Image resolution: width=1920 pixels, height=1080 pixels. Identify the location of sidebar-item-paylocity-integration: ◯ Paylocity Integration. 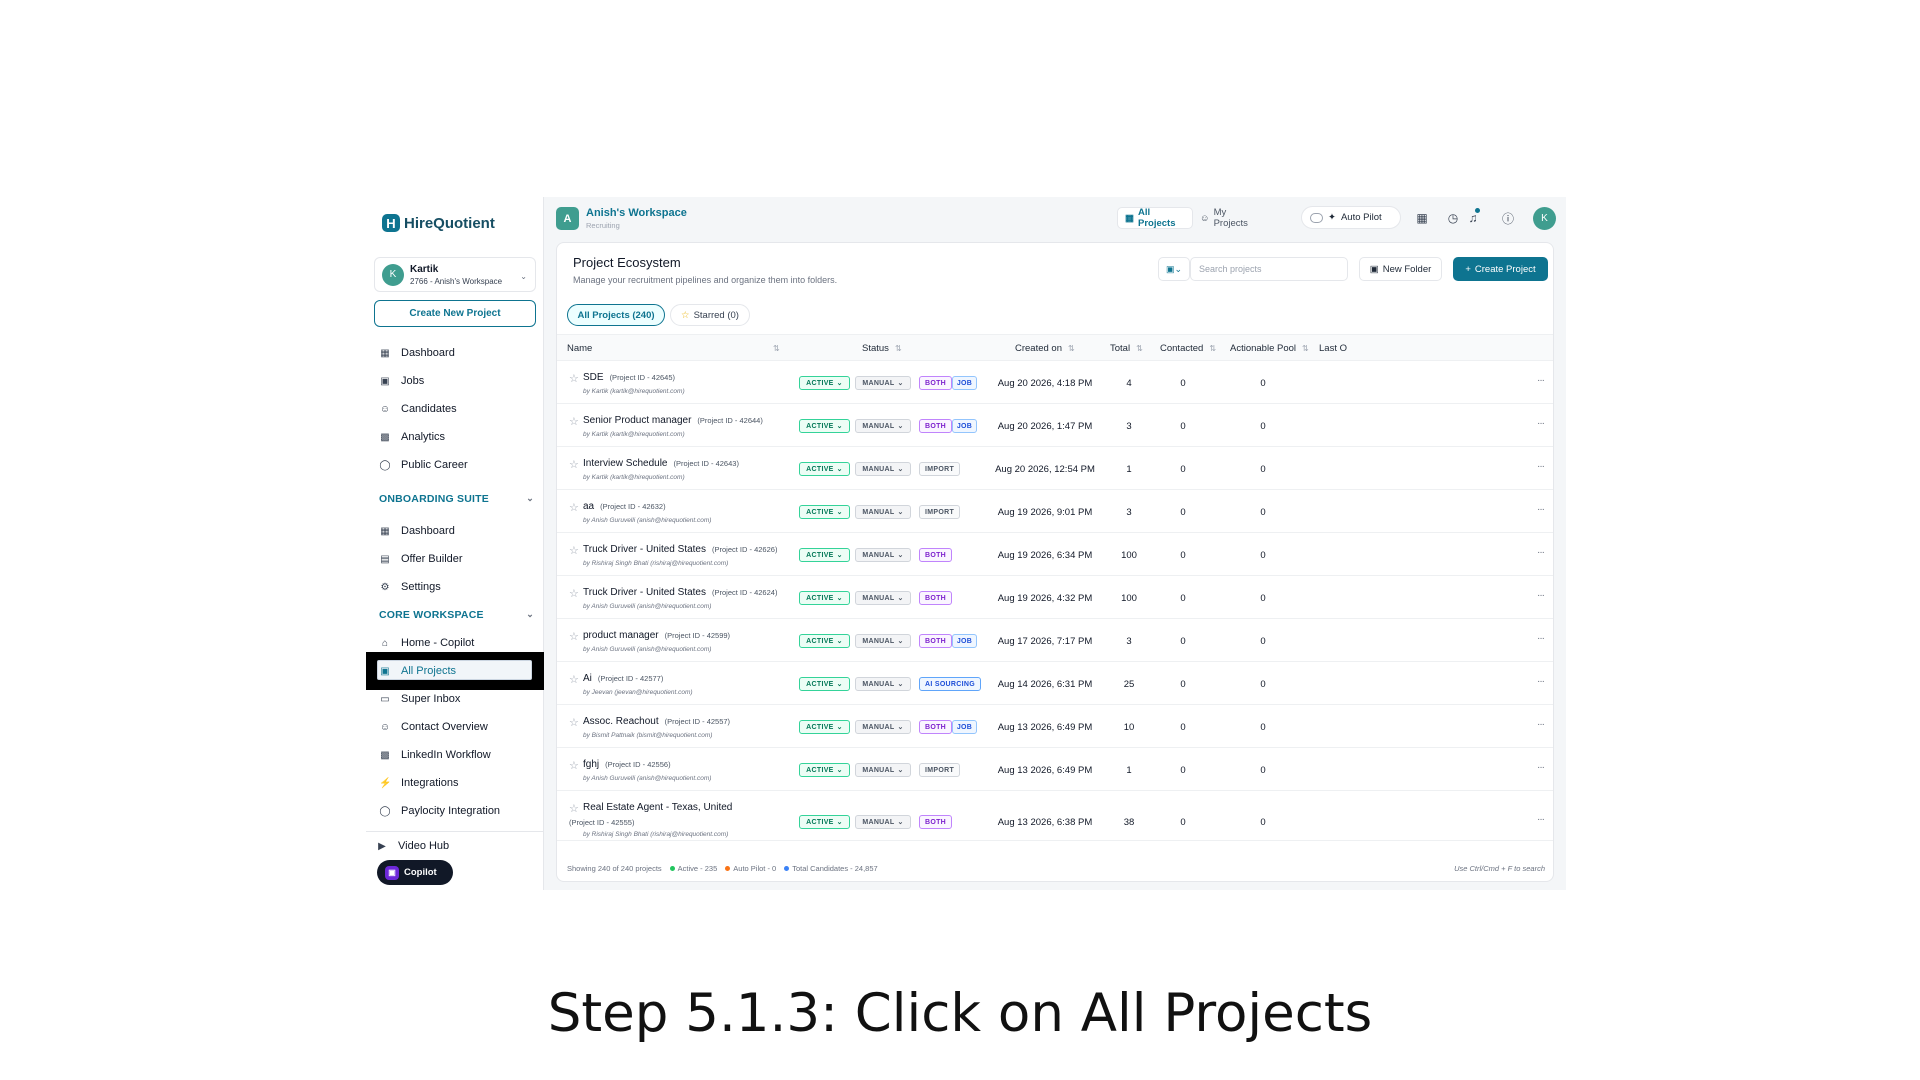
(455, 811).